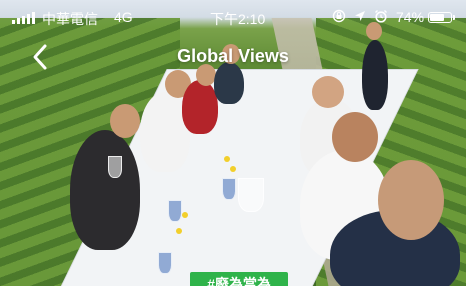  I want to click on status-icons, so click(360, 16).